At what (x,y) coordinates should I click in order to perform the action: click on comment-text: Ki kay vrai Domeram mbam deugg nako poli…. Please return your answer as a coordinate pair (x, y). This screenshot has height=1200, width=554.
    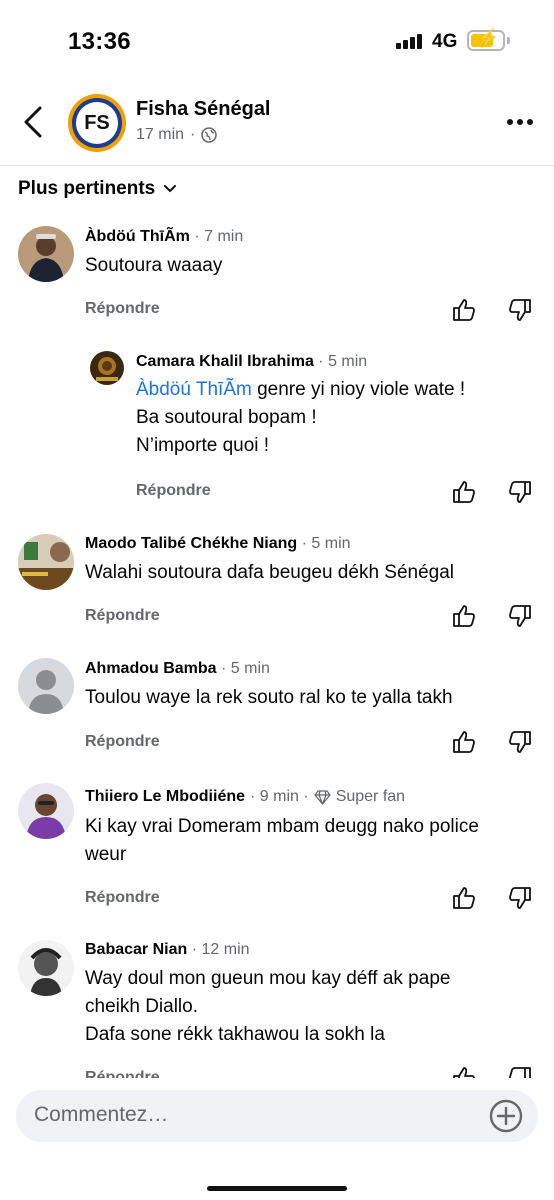
    Looking at the image, I should click on (282, 840).